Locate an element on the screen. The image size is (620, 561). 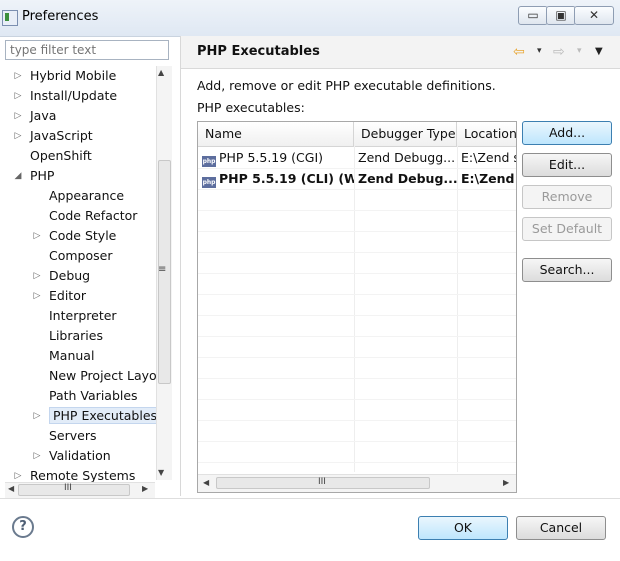
tree-item-label: Interpreter is located at coordinates (83, 315).